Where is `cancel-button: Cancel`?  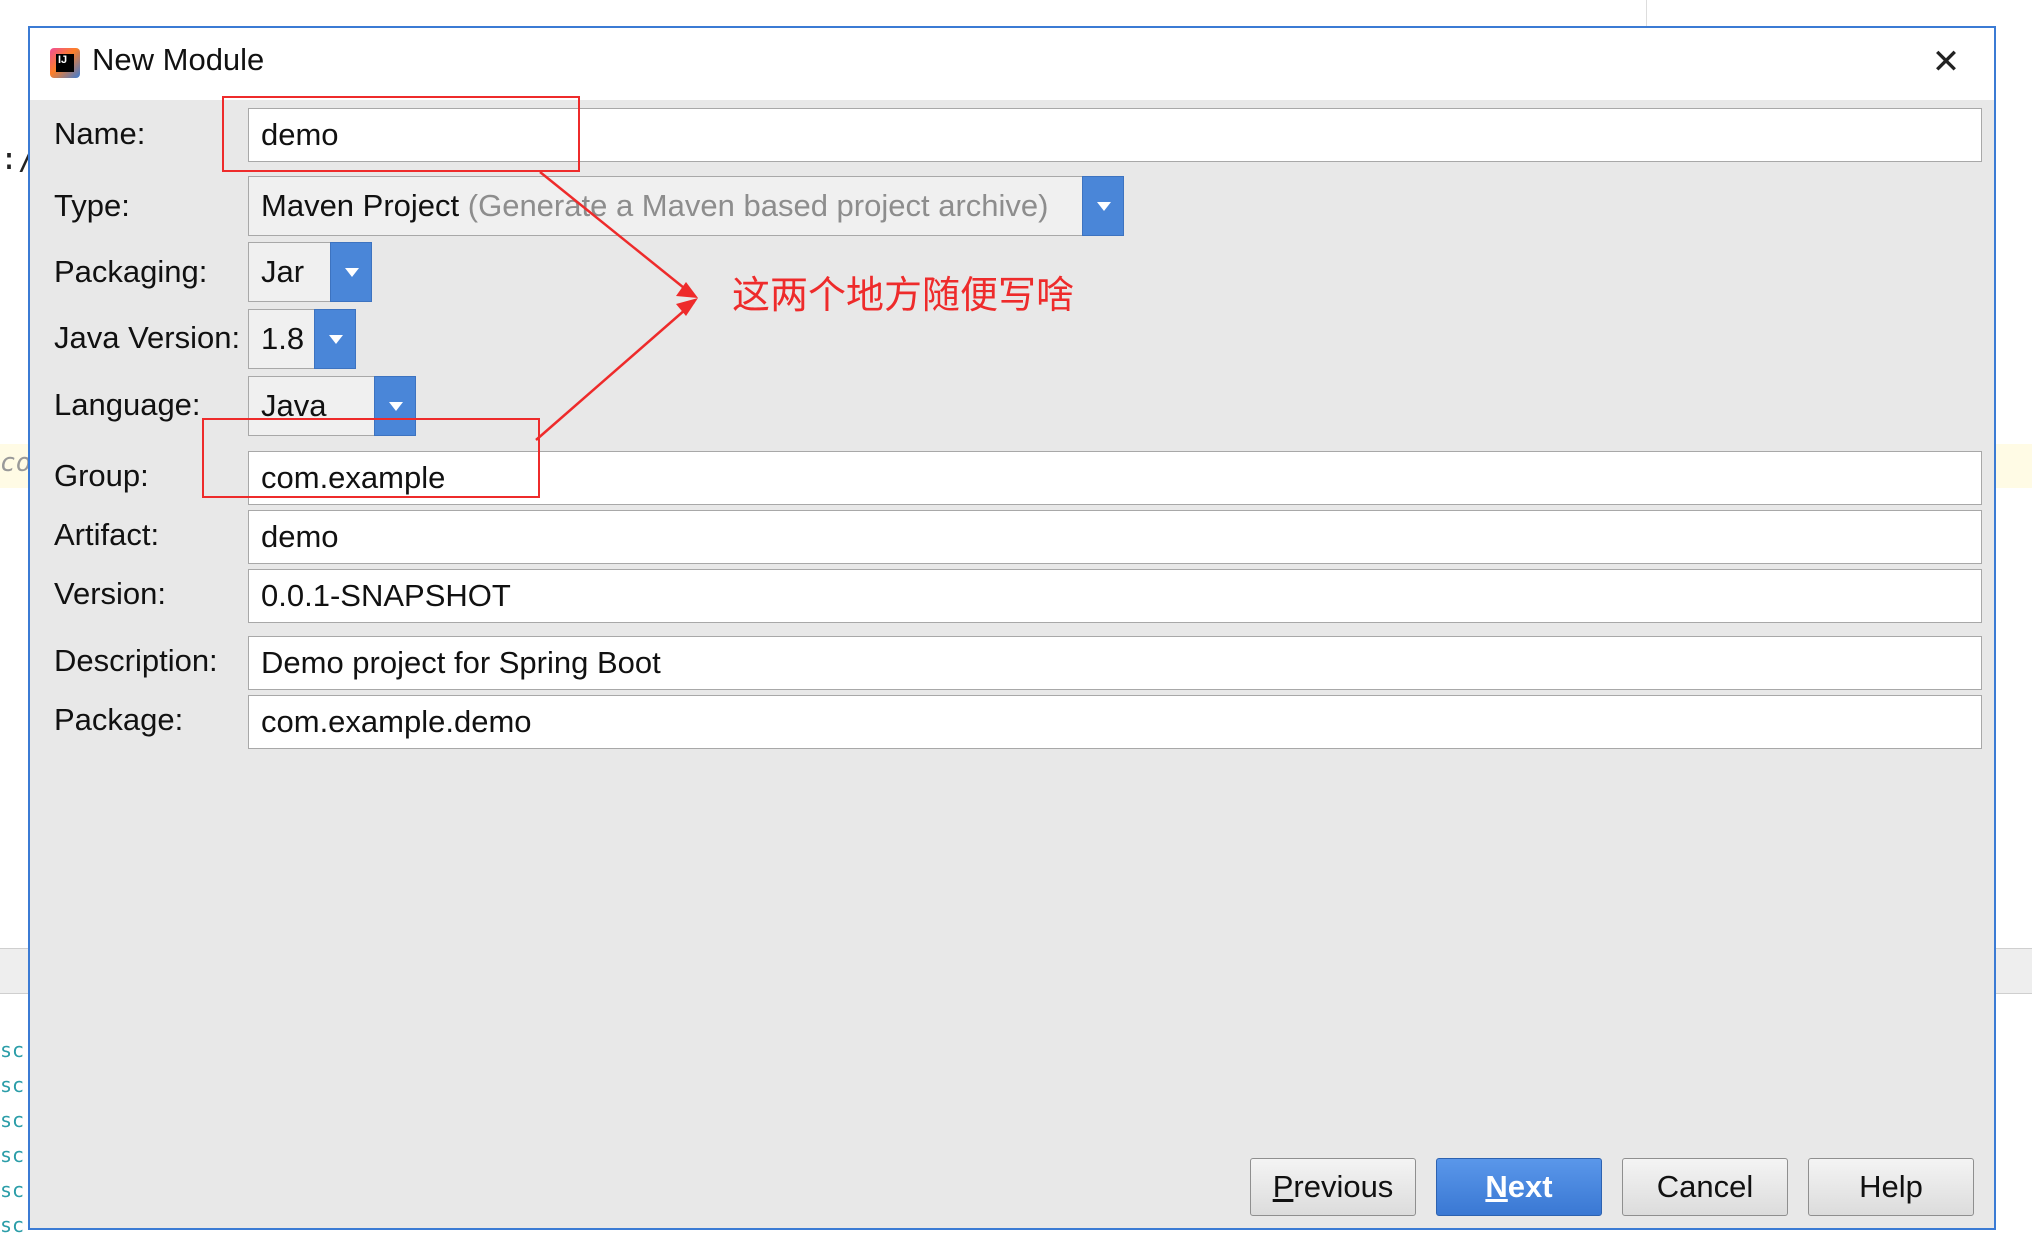
cancel-button: Cancel is located at coordinates (1705, 1187).